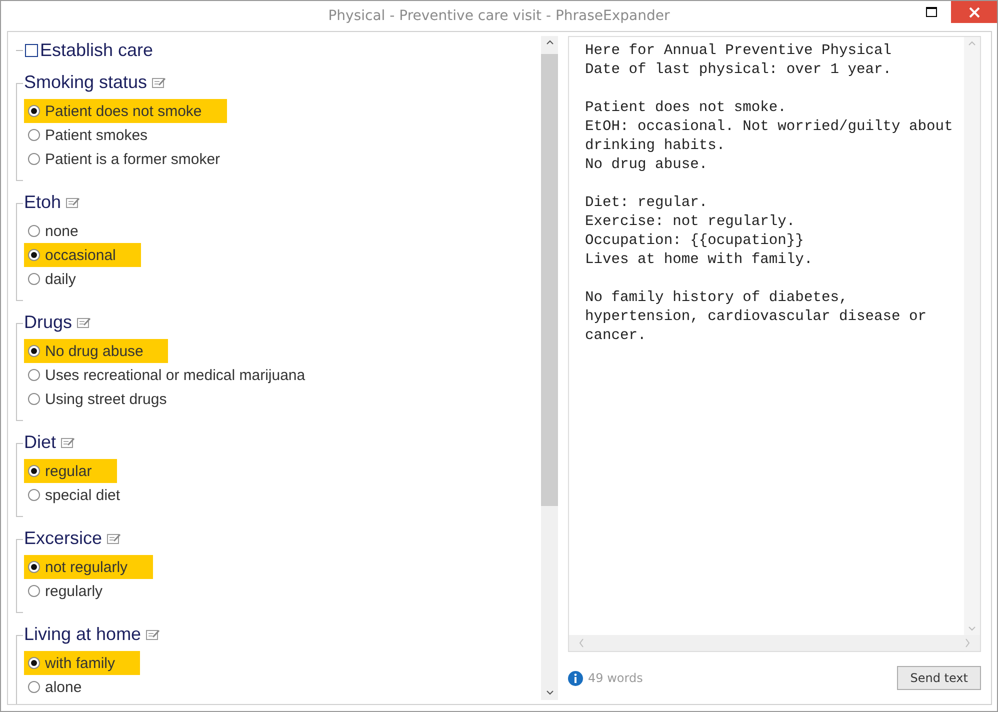 Image resolution: width=998 pixels, height=712 pixels. I want to click on radio-option: alone, so click(65, 687).